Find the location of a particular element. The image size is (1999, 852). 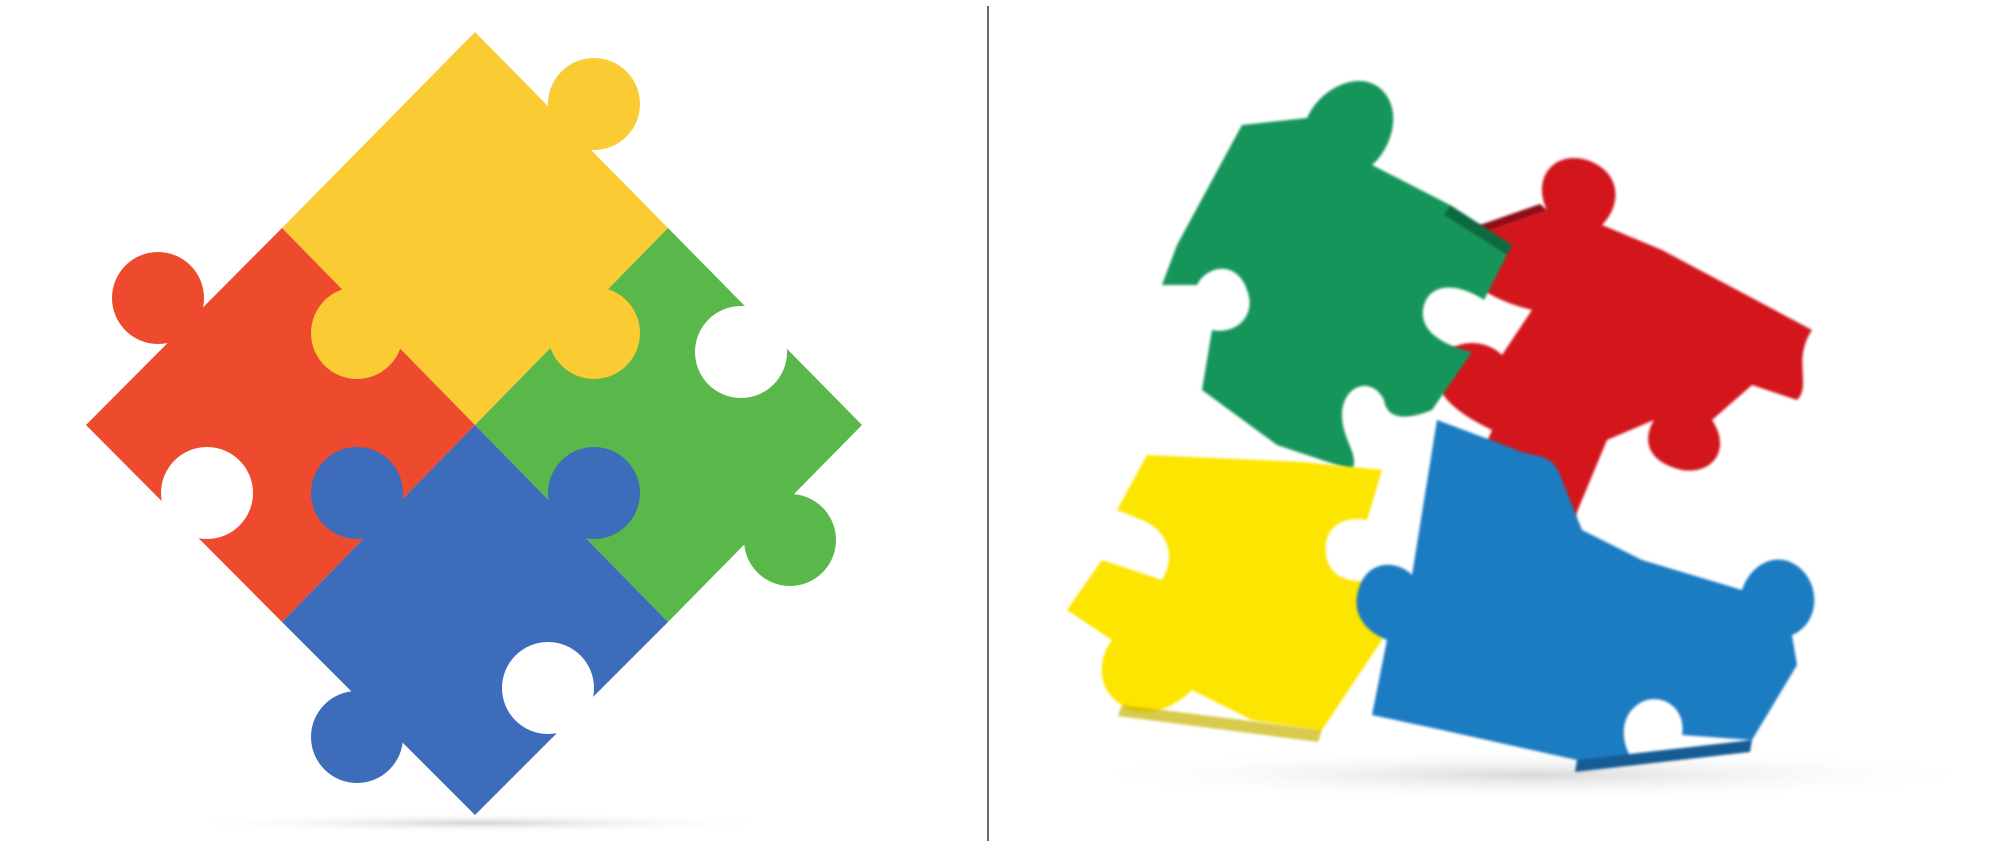

green-3d-puzzle-piece is located at coordinates (1337, 275).